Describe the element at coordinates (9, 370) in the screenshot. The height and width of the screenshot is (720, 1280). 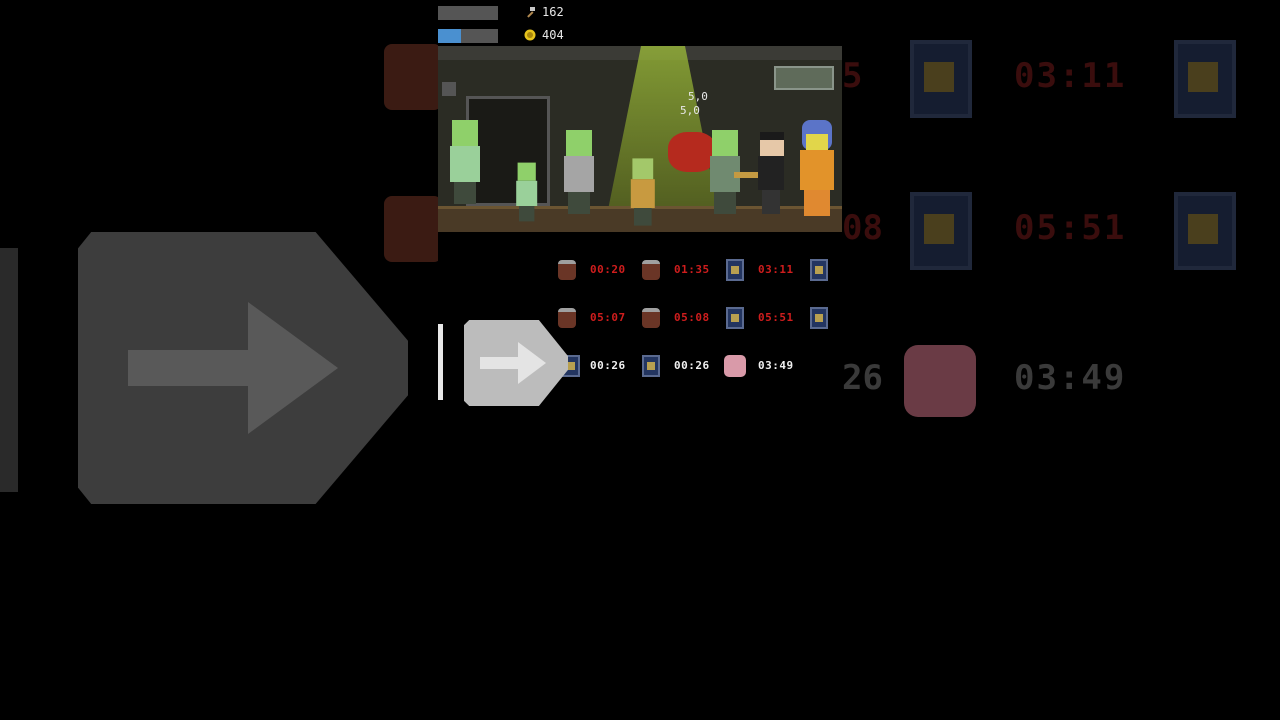
I see `bg-left-strip` at that location.